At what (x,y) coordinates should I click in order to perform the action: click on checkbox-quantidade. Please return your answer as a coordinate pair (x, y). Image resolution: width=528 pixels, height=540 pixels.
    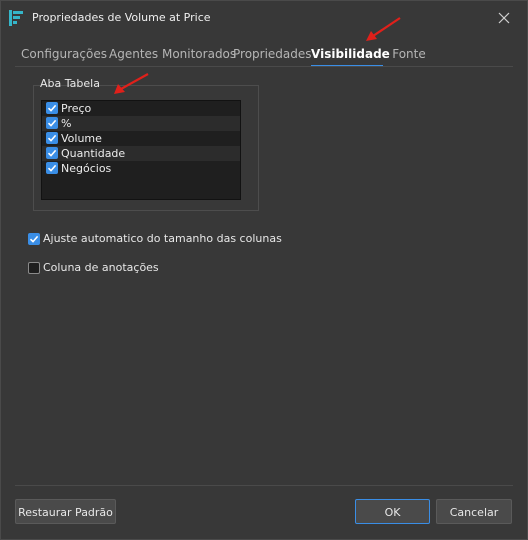
    Looking at the image, I should click on (52, 153).